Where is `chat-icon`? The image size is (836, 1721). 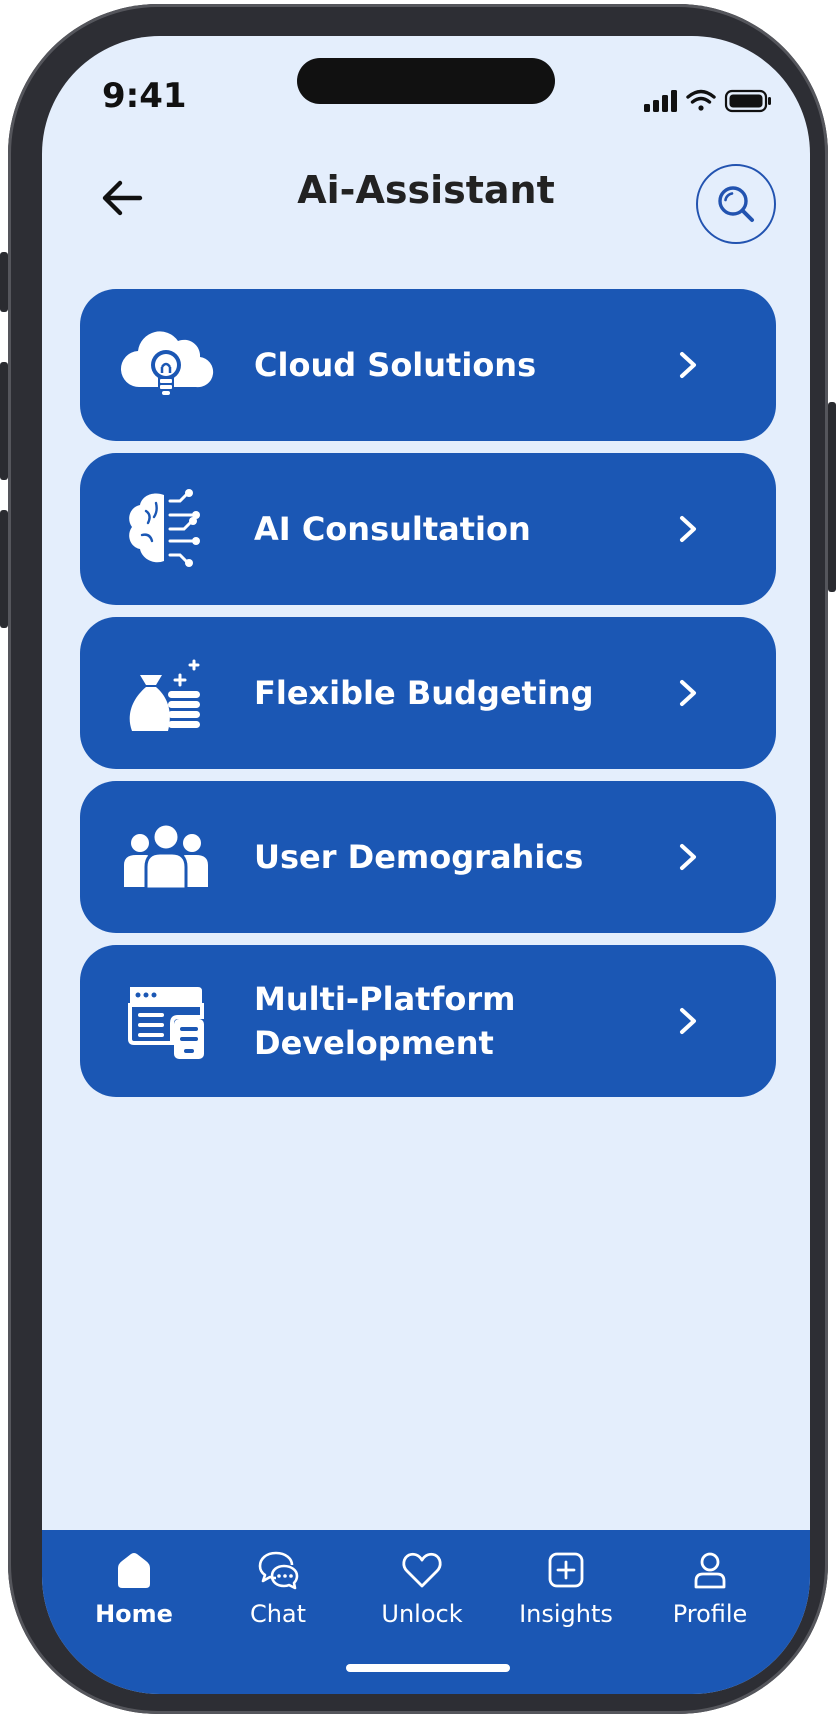 chat-icon is located at coordinates (278, 1570).